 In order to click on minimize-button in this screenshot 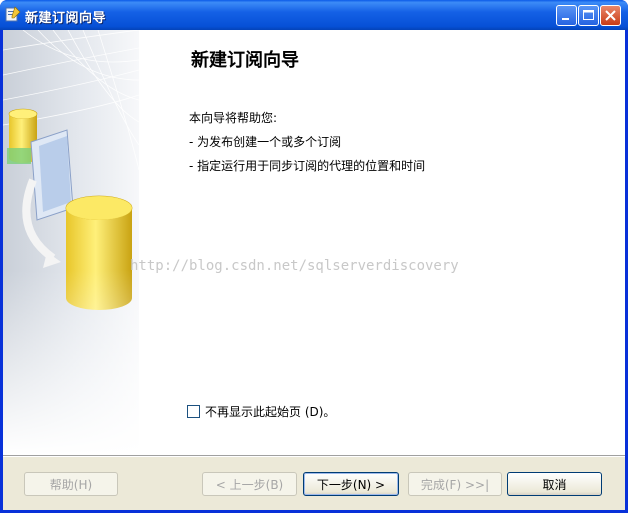, I will do `click(566, 15)`.